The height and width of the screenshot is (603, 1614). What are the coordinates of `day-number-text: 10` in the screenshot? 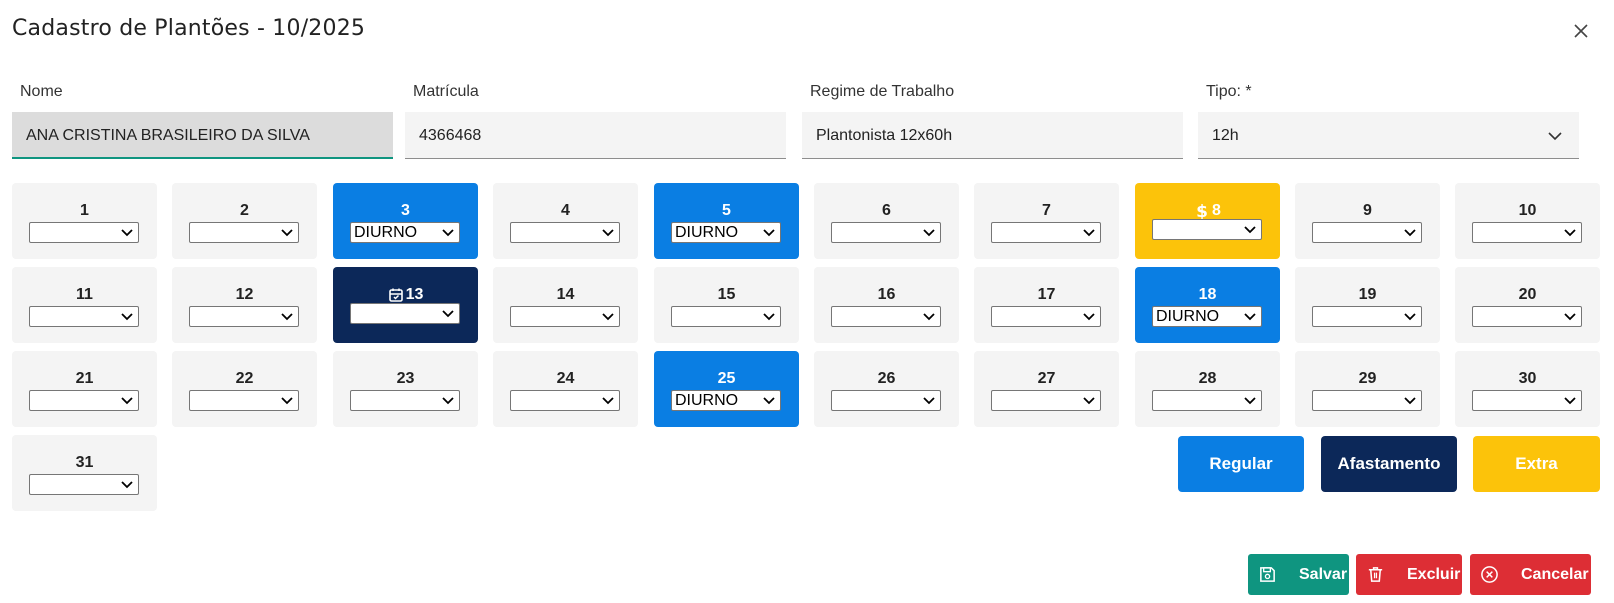 It's located at (1527, 210).